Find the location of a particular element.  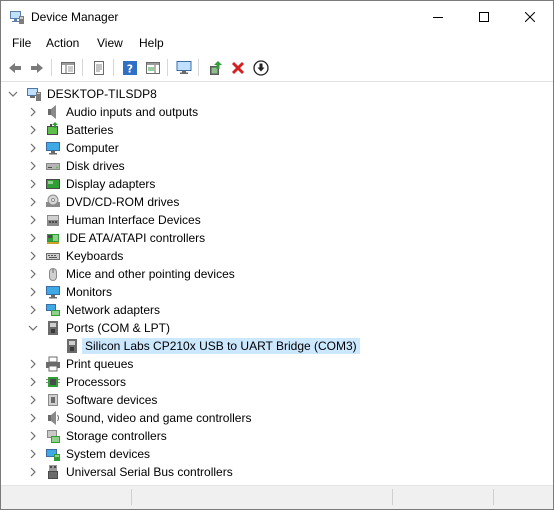

tree-category: Universal Serial Bus controllers is located at coordinates (277, 472).